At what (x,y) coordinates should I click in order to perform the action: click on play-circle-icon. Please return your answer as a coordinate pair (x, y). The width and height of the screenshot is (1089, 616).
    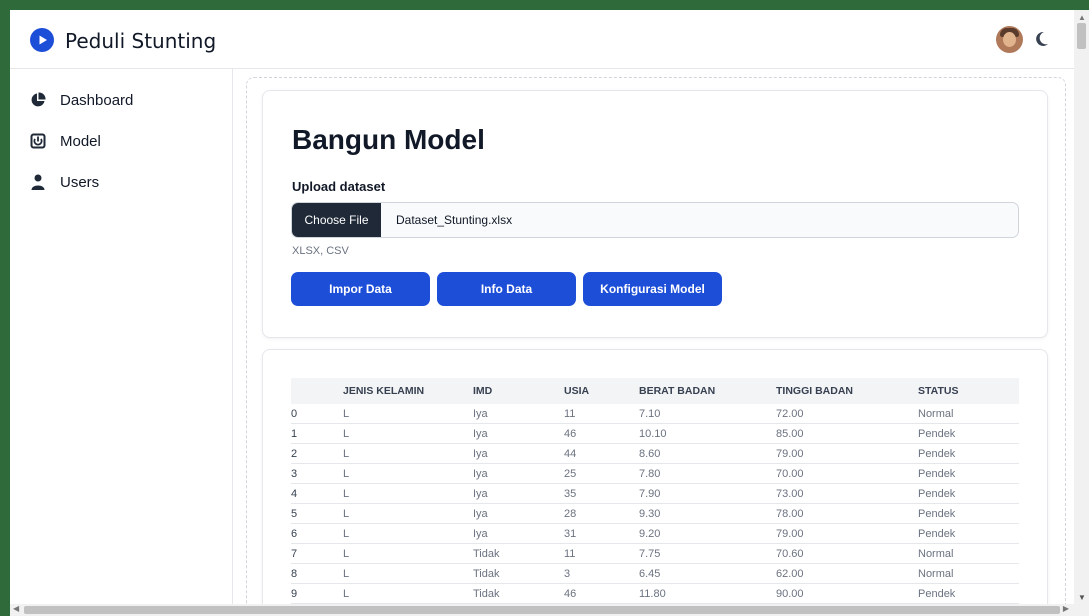
    Looking at the image, I should click on (42, 40).